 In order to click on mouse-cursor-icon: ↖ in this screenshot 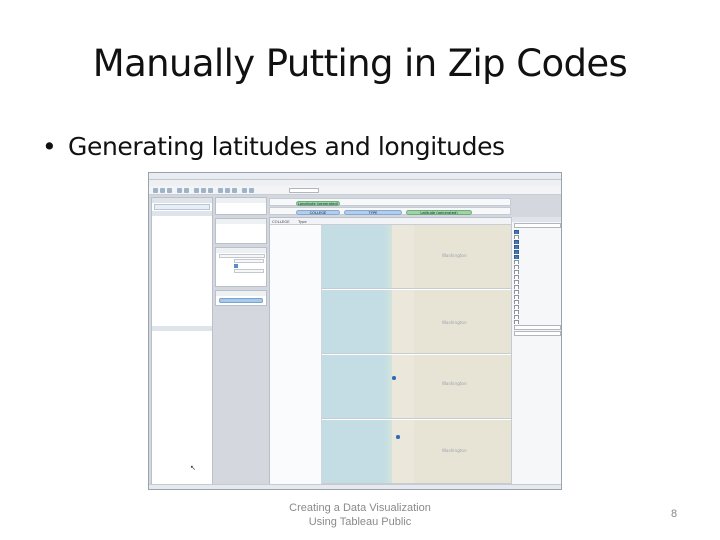, I will do `click(193, 468)`.